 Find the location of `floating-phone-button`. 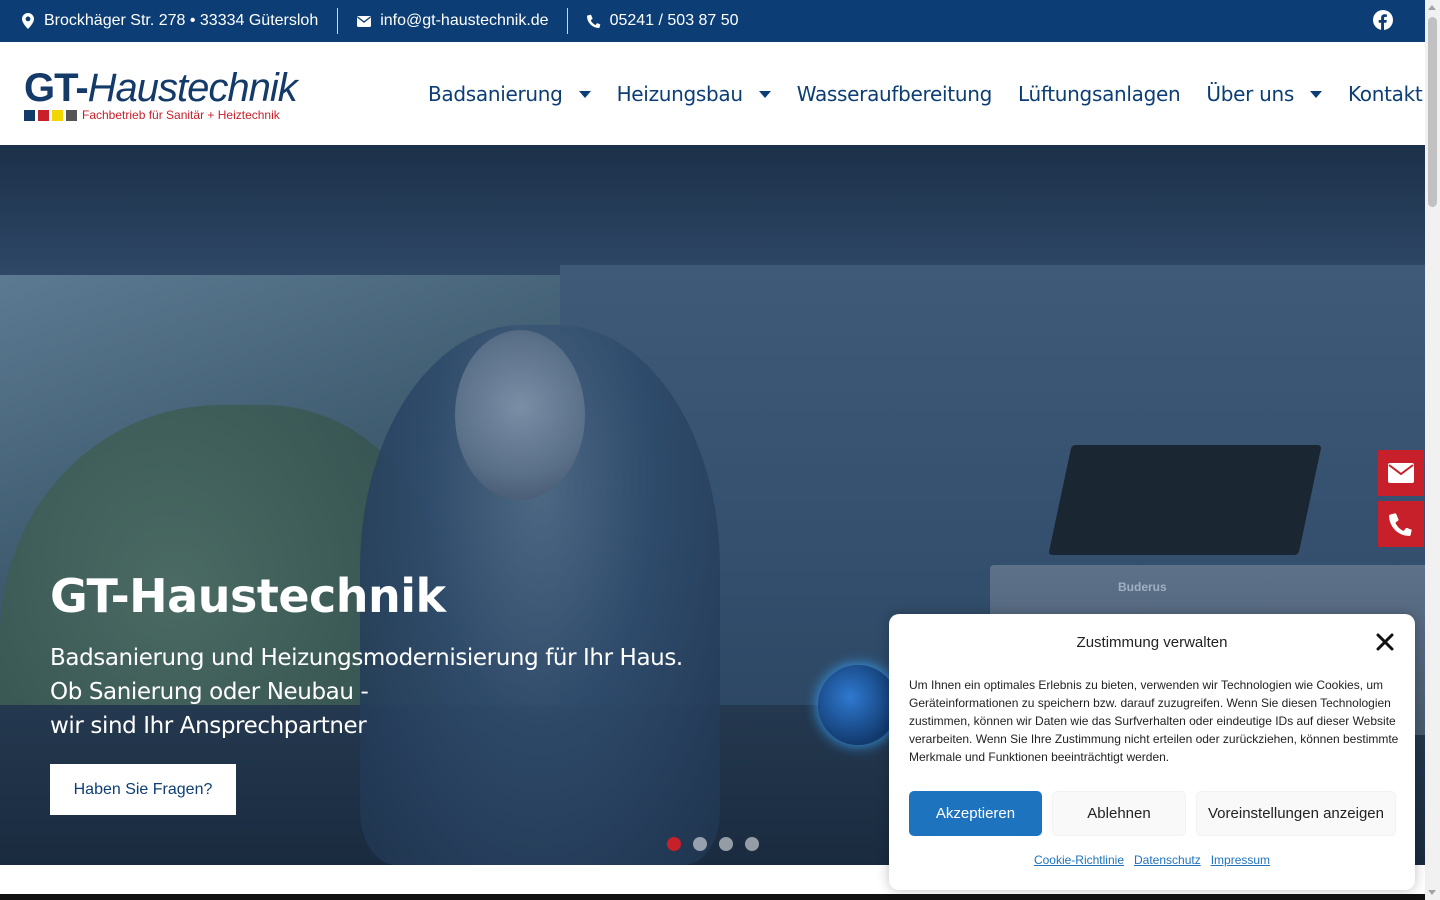

floating-phone-button is located at coordinates (1401, 524).